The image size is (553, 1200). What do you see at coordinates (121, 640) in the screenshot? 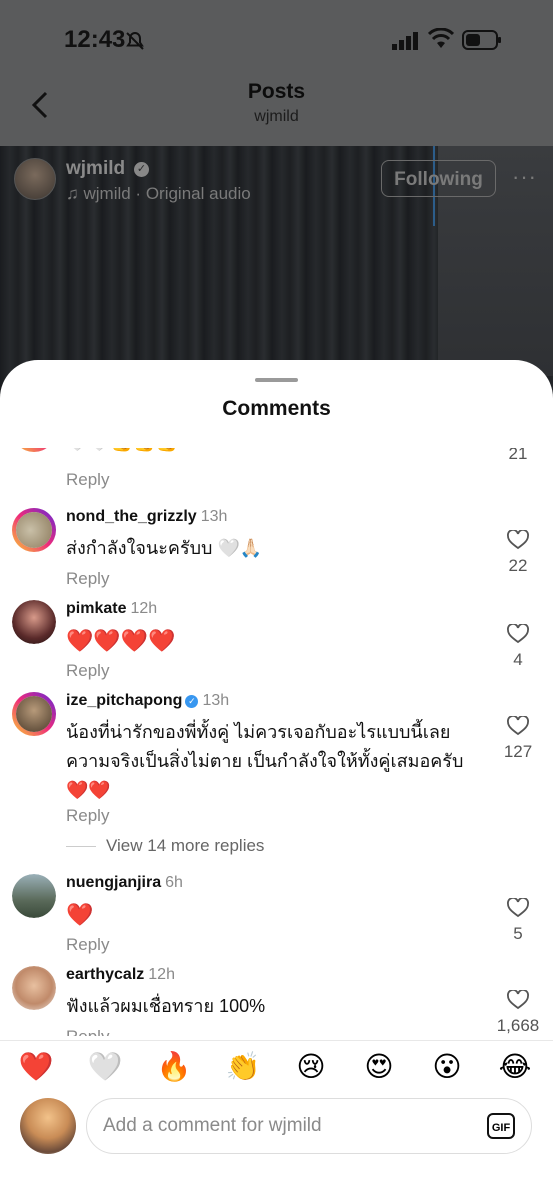
I see `comment-text: ❤️❤️❤️❤️` at bounding box center [121, 640].